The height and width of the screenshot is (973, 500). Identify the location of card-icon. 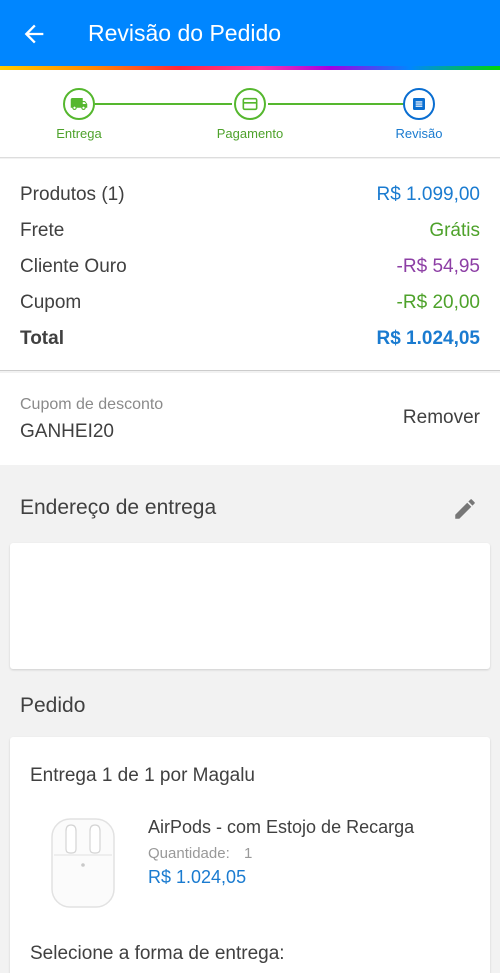
(250, 104).